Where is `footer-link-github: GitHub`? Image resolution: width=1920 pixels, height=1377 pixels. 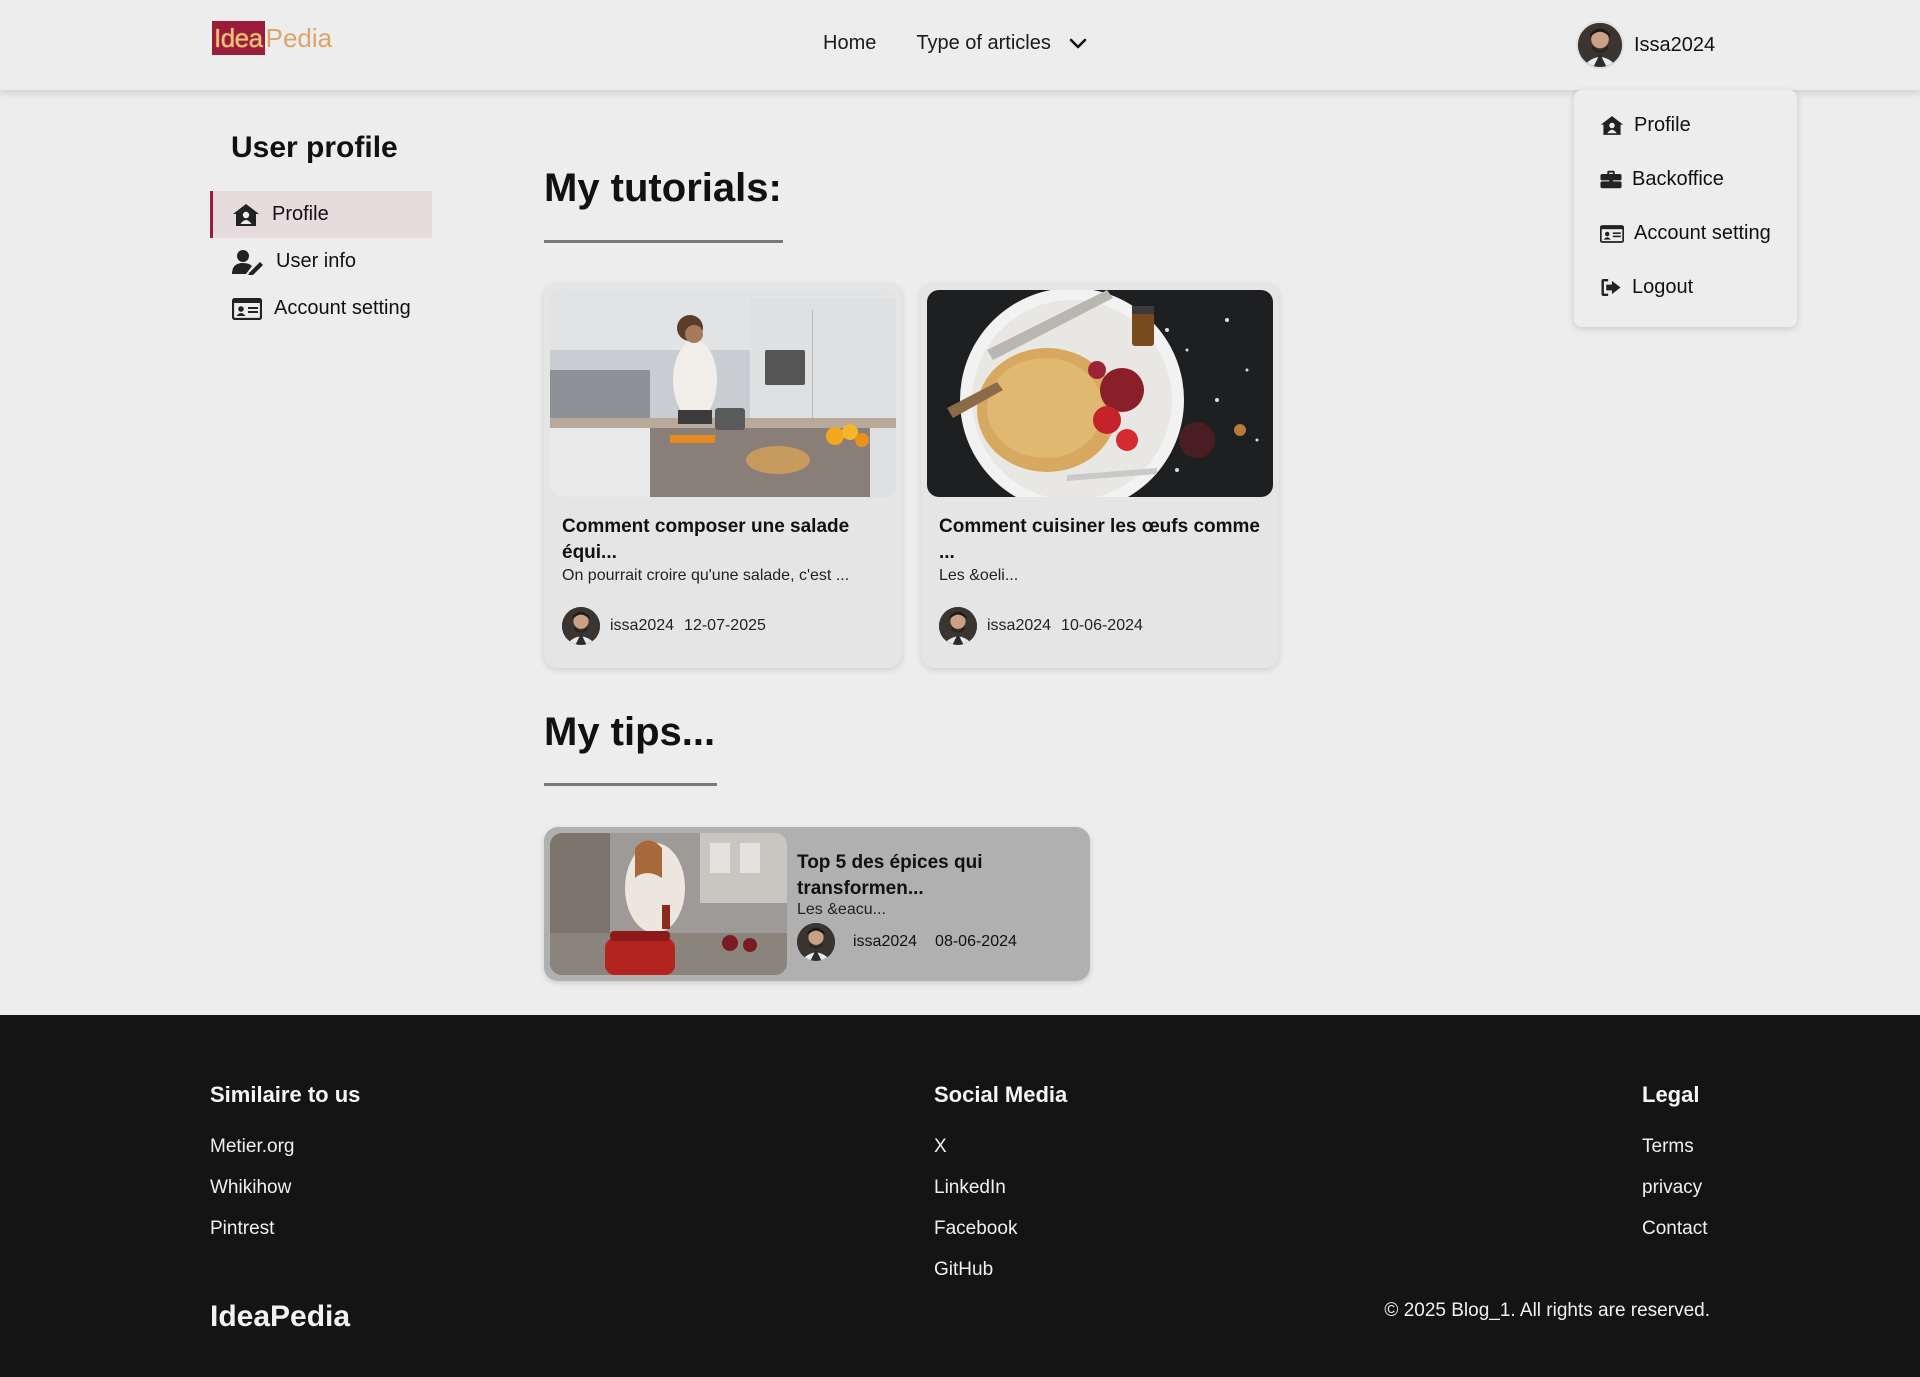 footer-link-github: GitHub is located at coordinates (963, 1270).